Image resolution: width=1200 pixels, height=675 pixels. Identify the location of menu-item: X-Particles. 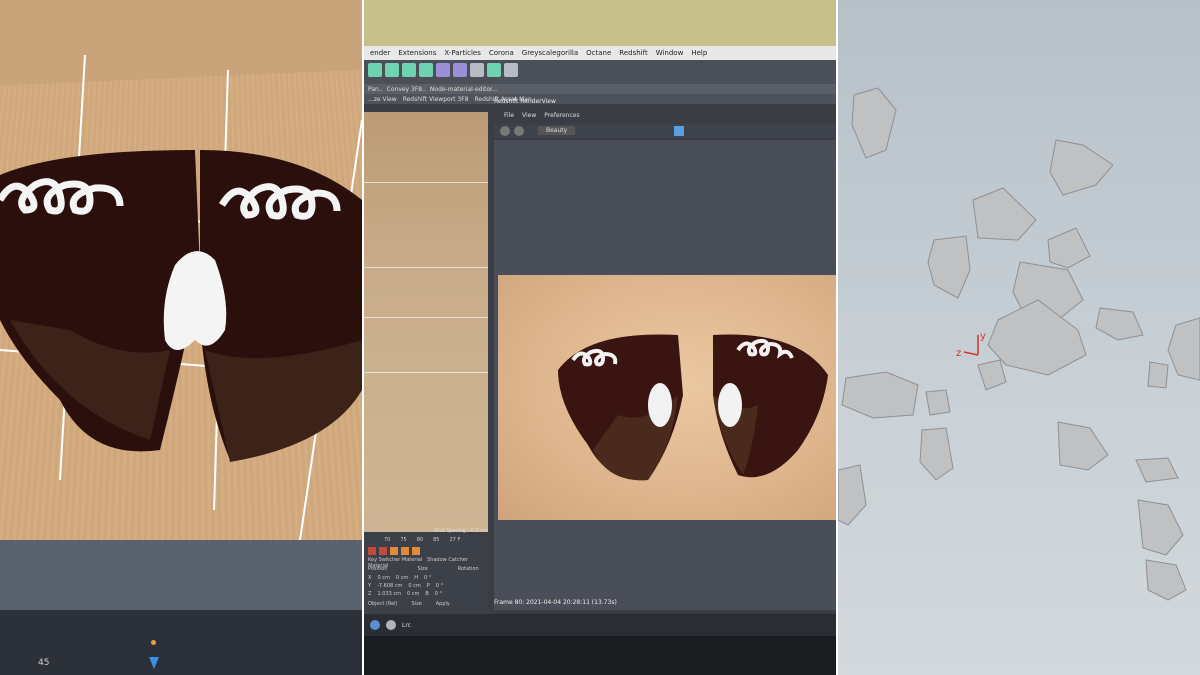
(462, 53).